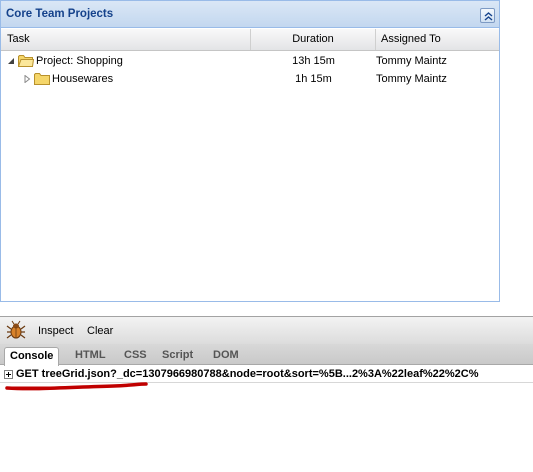  Describe the element at coordinates (60, 14) in the screenshot. I see `panel-title: Core Team Projects` at that location.